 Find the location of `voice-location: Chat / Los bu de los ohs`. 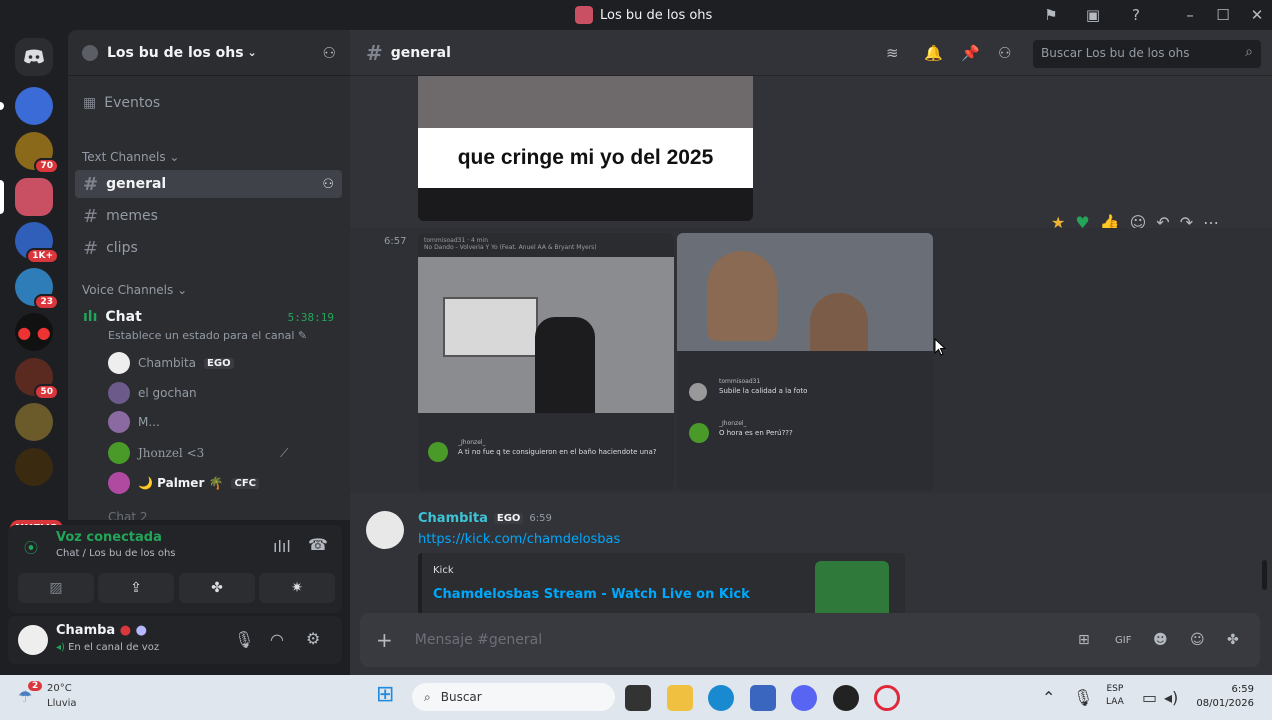

voice-location: Chat / Los bu de los ohs is located at coordinates (116, 553).